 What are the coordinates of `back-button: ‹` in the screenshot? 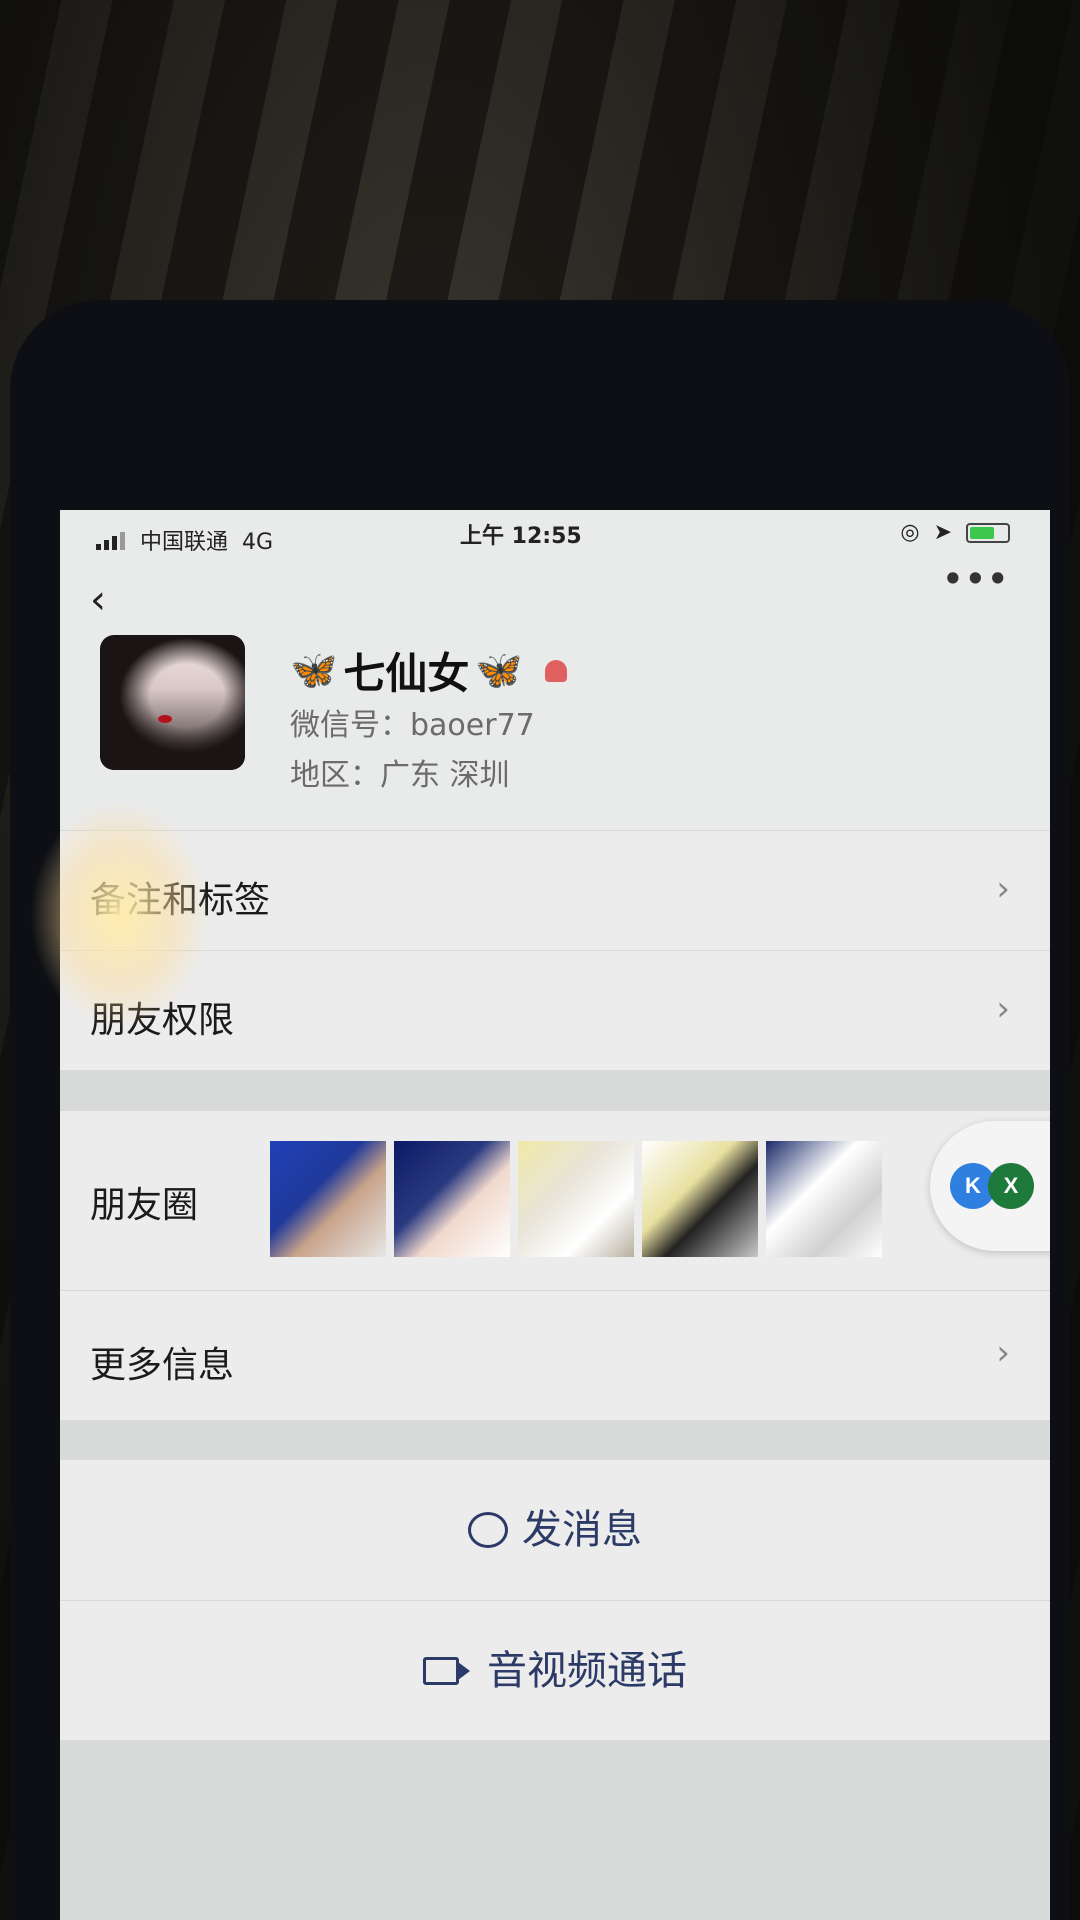 It's located at (115, 600).